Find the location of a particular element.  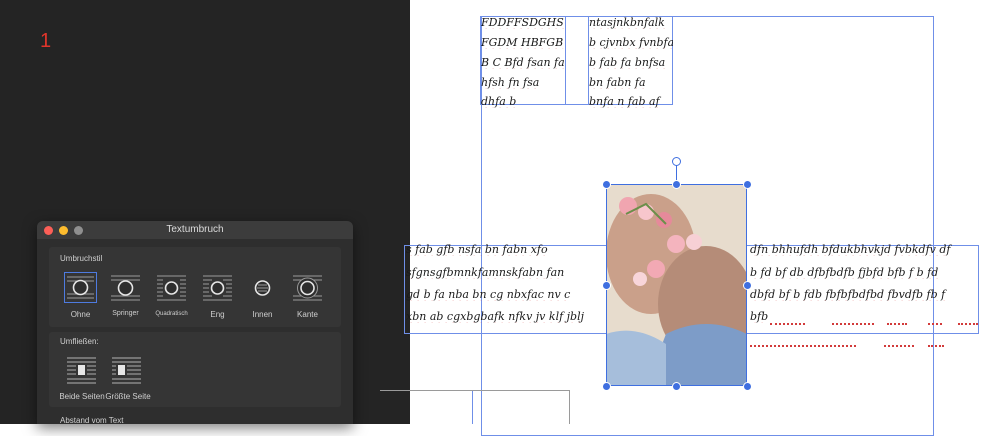

wrap-text-line: gd b fa nba bn cg nbxfac nv c is located at coordinates (488, 294).